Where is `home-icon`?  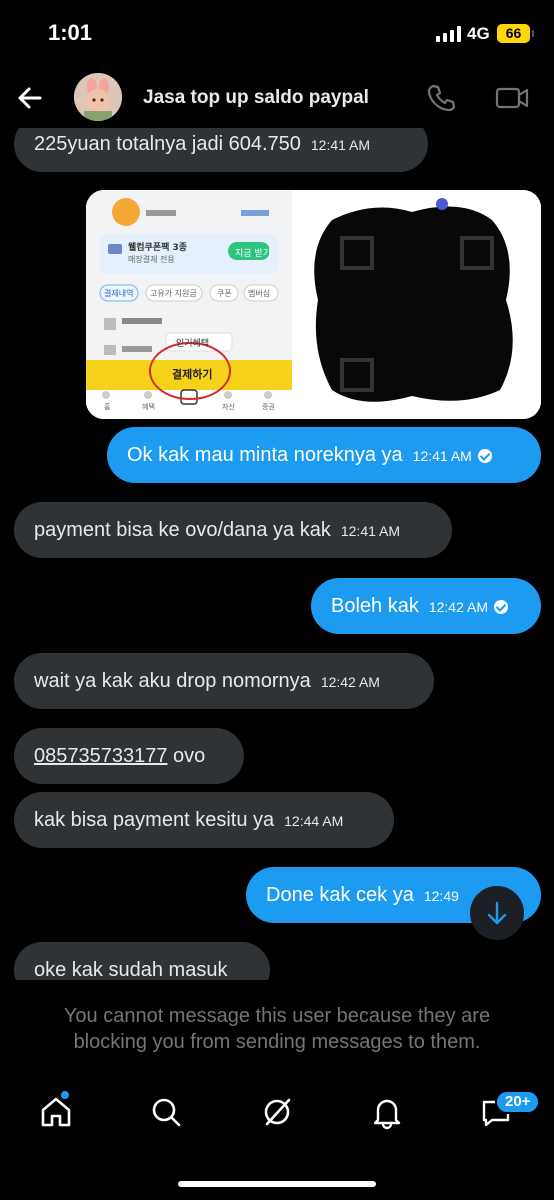
home-icon is located at coordinates (56, 1112).